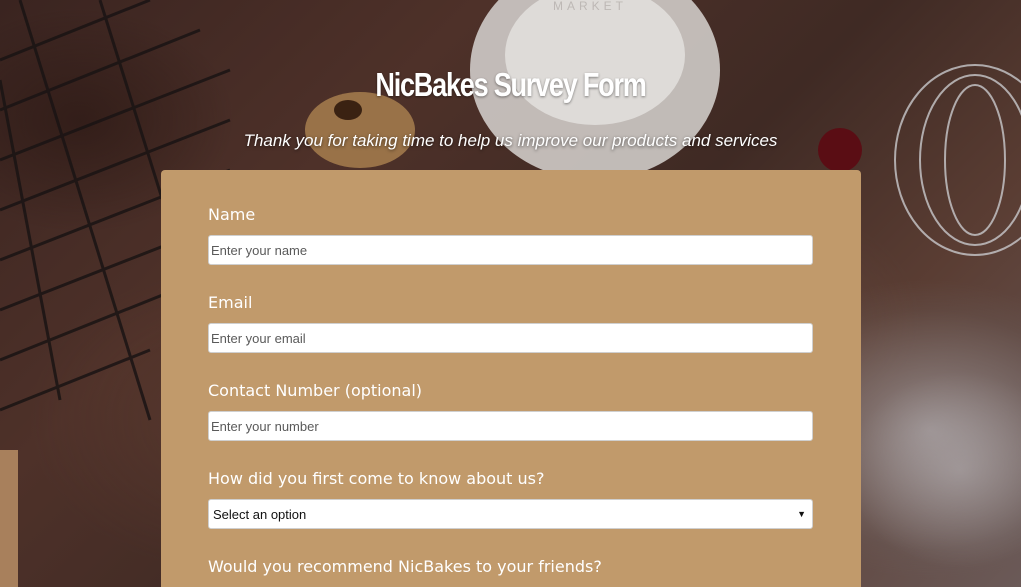 This screenshot has width=1021, height=587. What do you see at coordinates (232, 214) in the screenshot?
I see `name-label: Name` at bounding box center [232, 214].